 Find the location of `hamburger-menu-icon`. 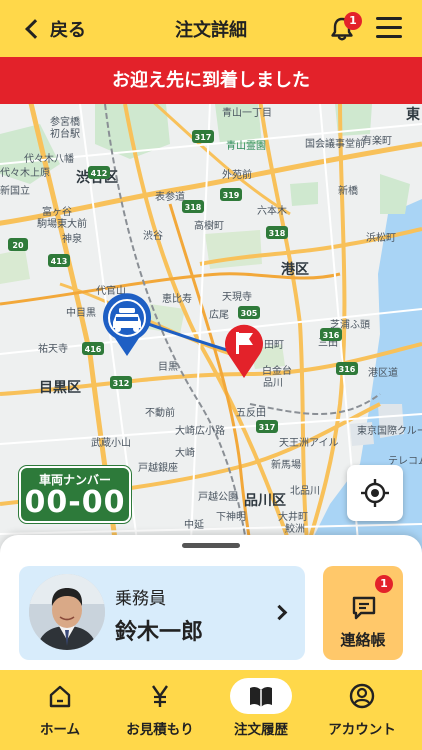

hamburger-menu-icon is located at coordinates (389, 28).